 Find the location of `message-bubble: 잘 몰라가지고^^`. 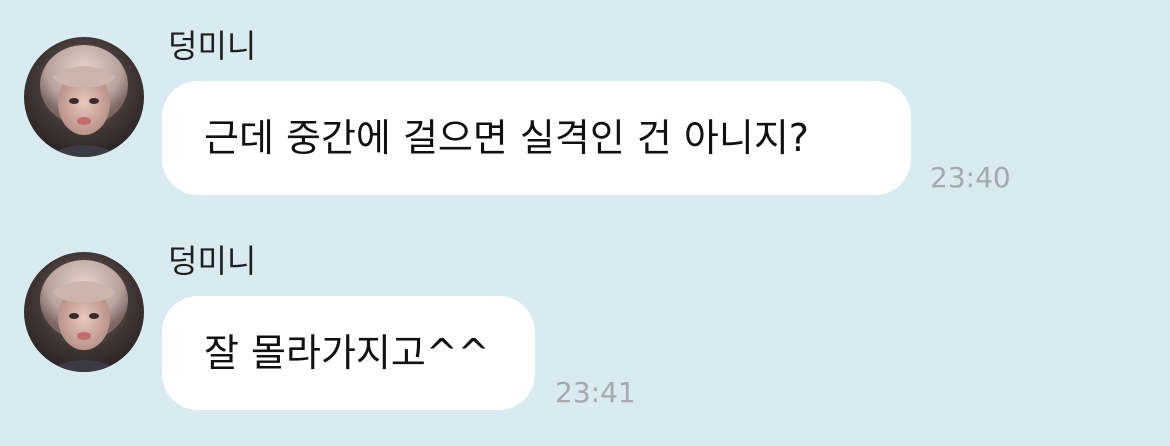

message-bubble: 잘 몰라가지고^^ is located at coordinates (348, 353).